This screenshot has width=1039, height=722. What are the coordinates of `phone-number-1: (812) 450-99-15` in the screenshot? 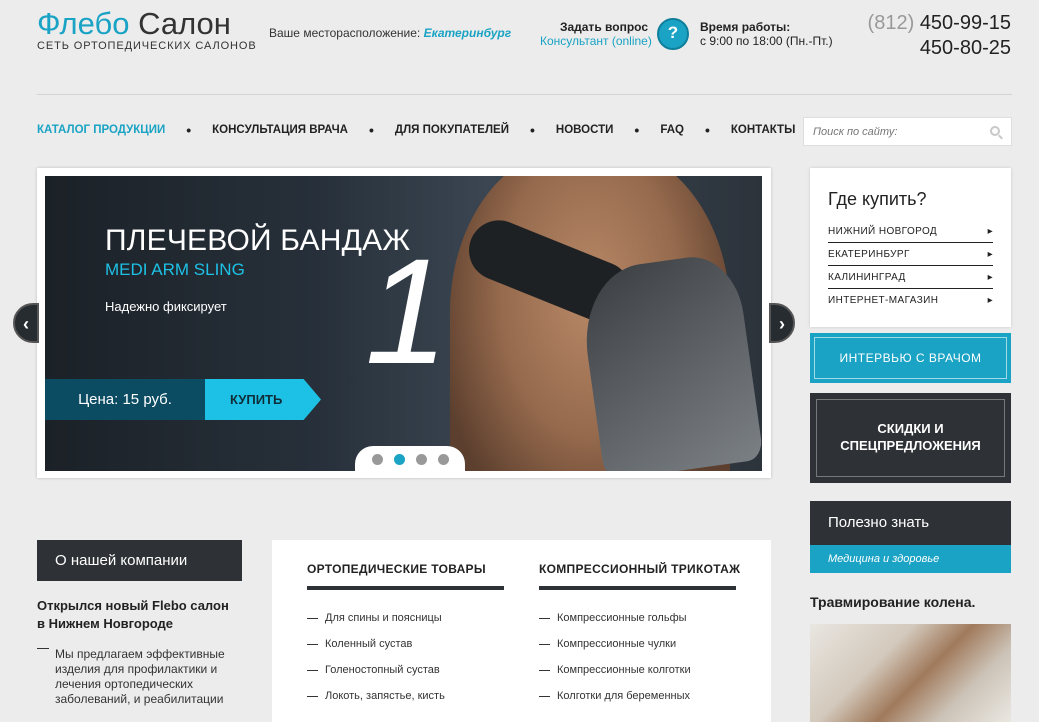 It's located at (939, 23).